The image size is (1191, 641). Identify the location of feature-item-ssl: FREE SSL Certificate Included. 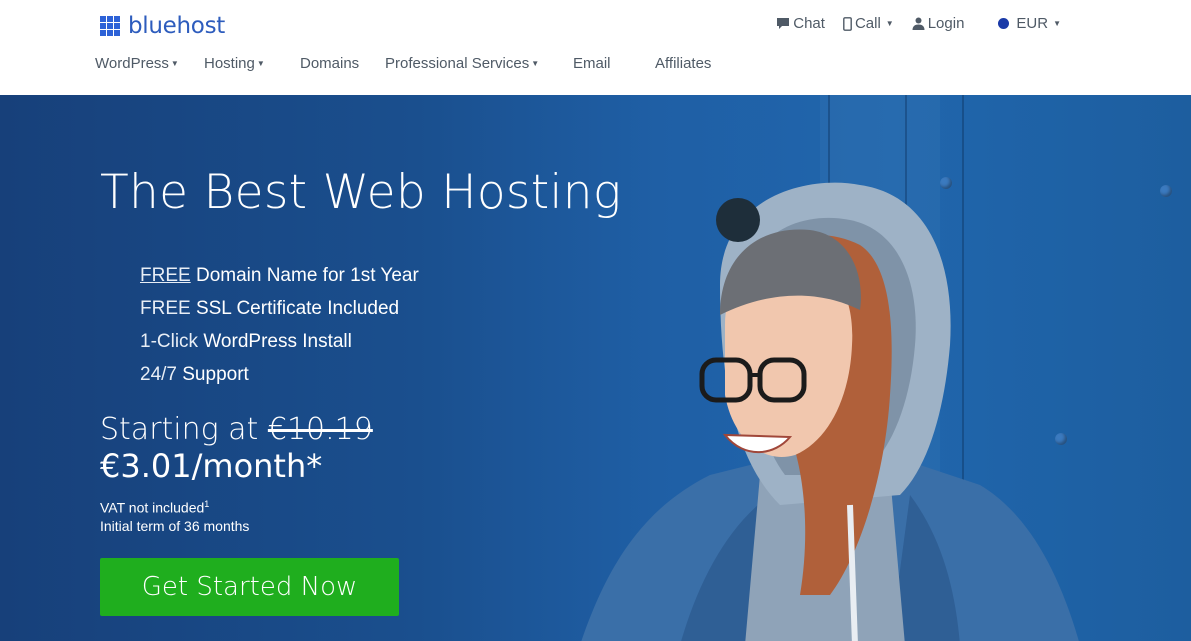
(279, 313).